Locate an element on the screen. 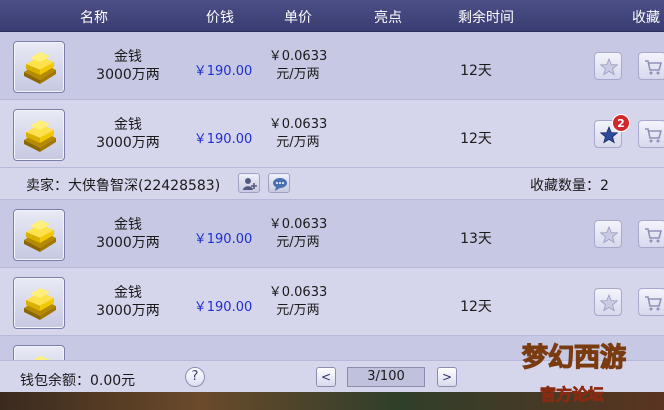 The image size is (664, 410). wallet-balance: 钱包余额：0.00元 is located at coordinates (78, 381).